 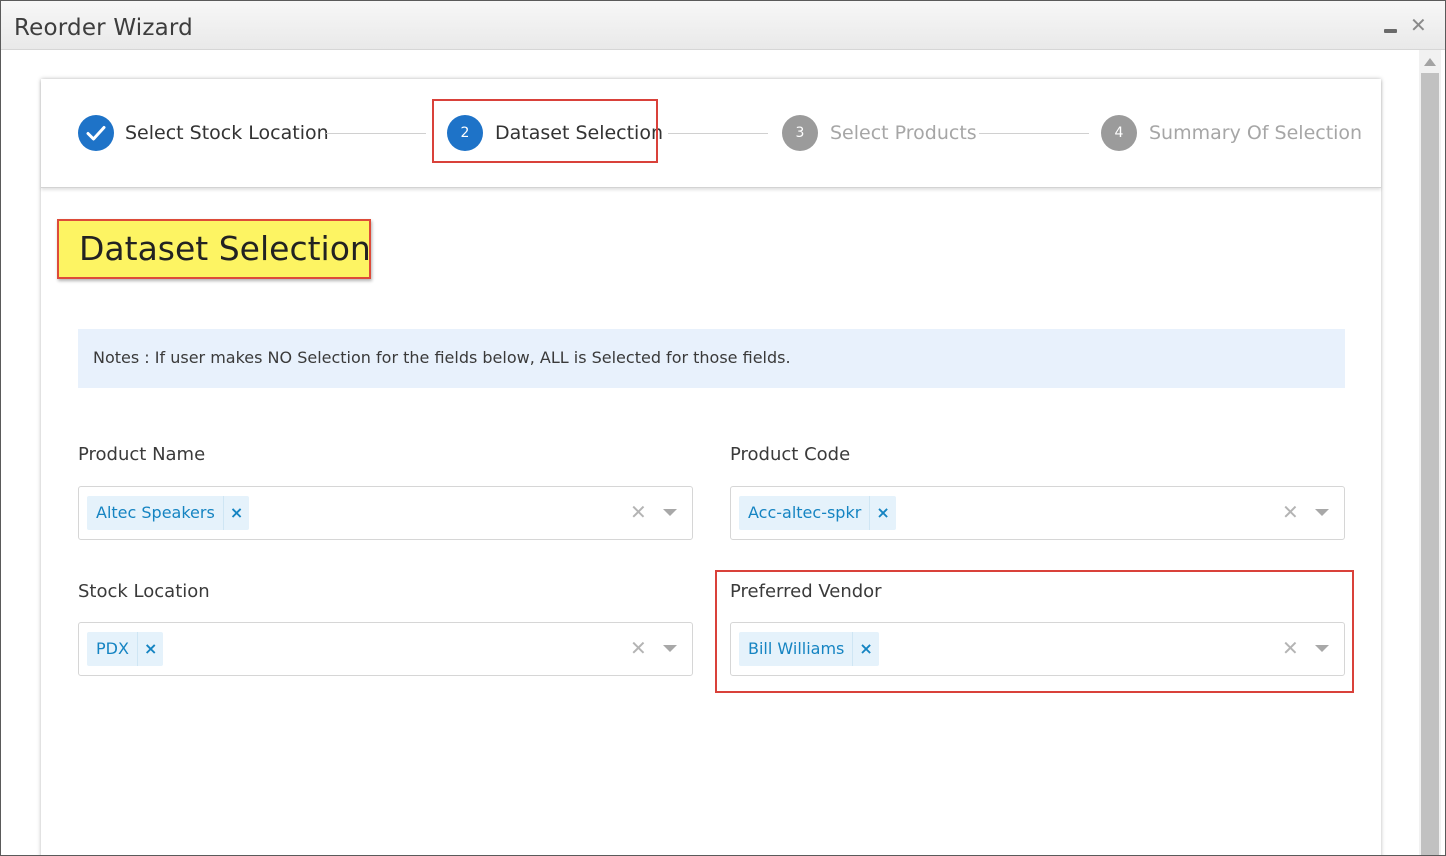 I want to click on close-icon: ✕, so click(x=1418, y=25).